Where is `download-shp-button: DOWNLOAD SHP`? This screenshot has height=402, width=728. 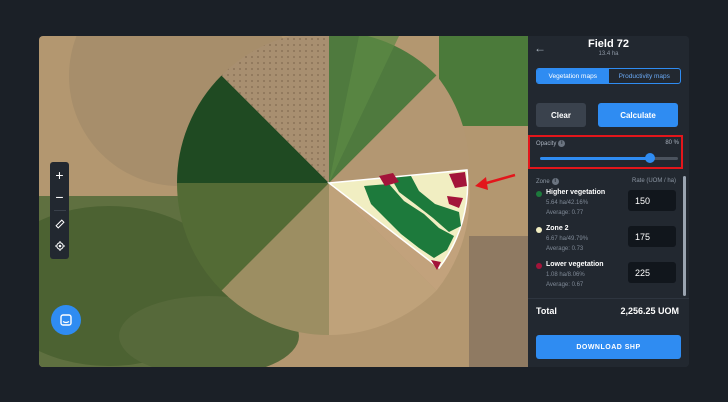
download-shp-button: DOWNLOAD SHP is located at coordinates (608, 347).